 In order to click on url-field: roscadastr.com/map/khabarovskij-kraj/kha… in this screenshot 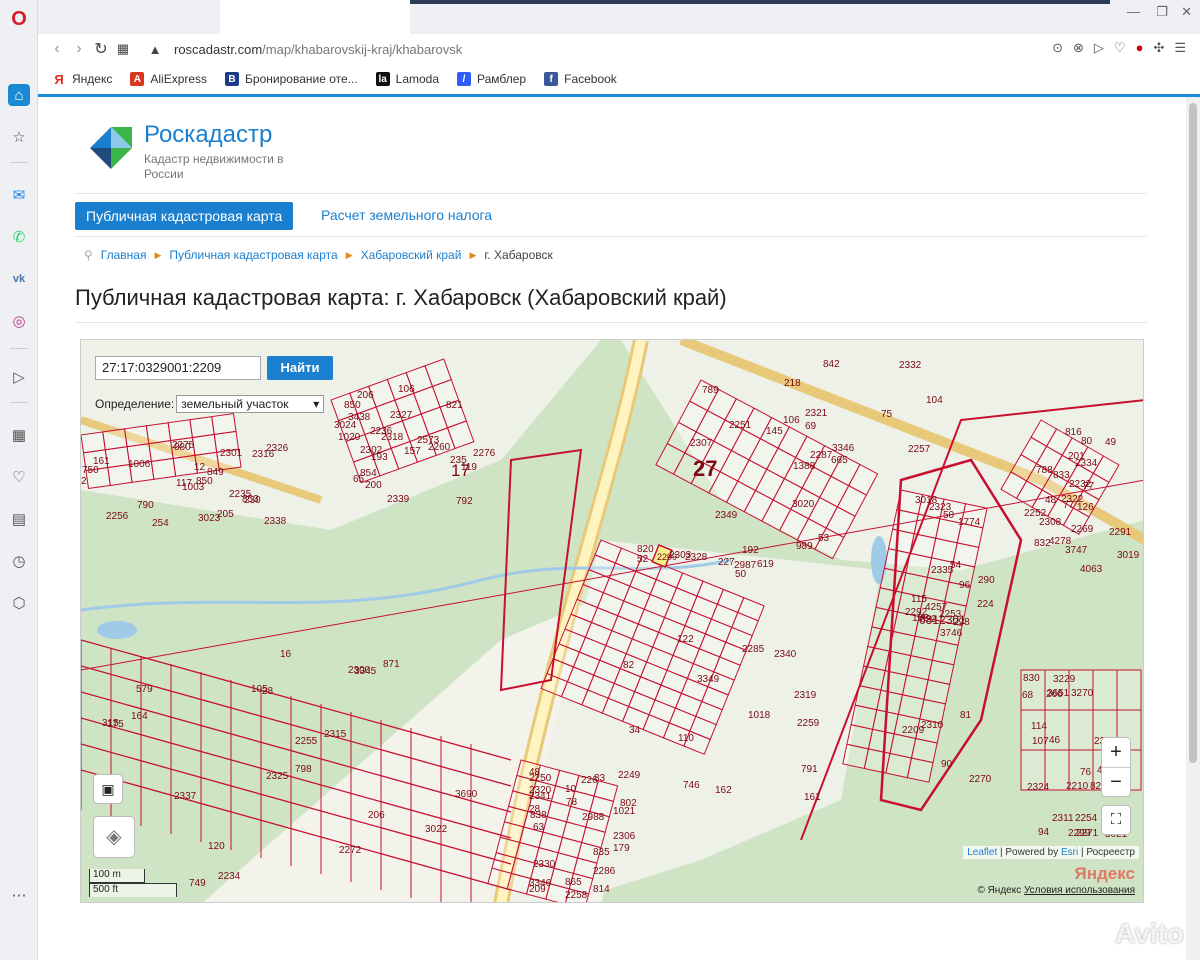, I will do `click(318, 49)`.